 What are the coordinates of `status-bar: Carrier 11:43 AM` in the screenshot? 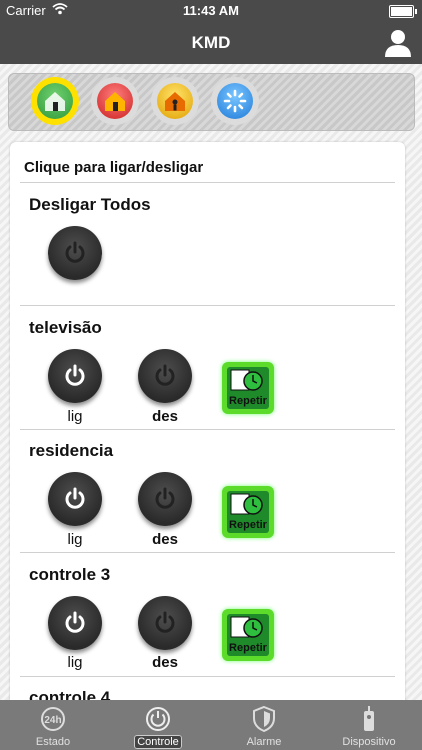 It's located at (211, 11).